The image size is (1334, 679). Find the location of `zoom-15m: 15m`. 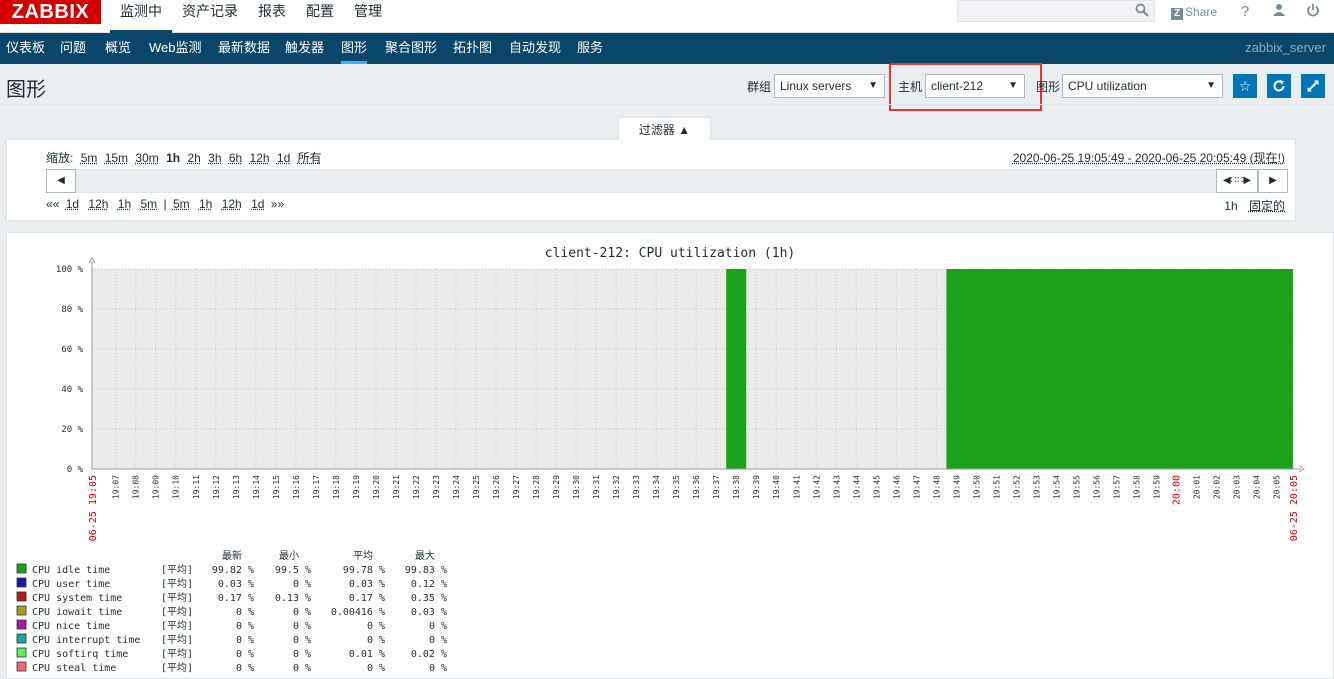

zoom-15m: 15m is located at coordinates (116, 158).